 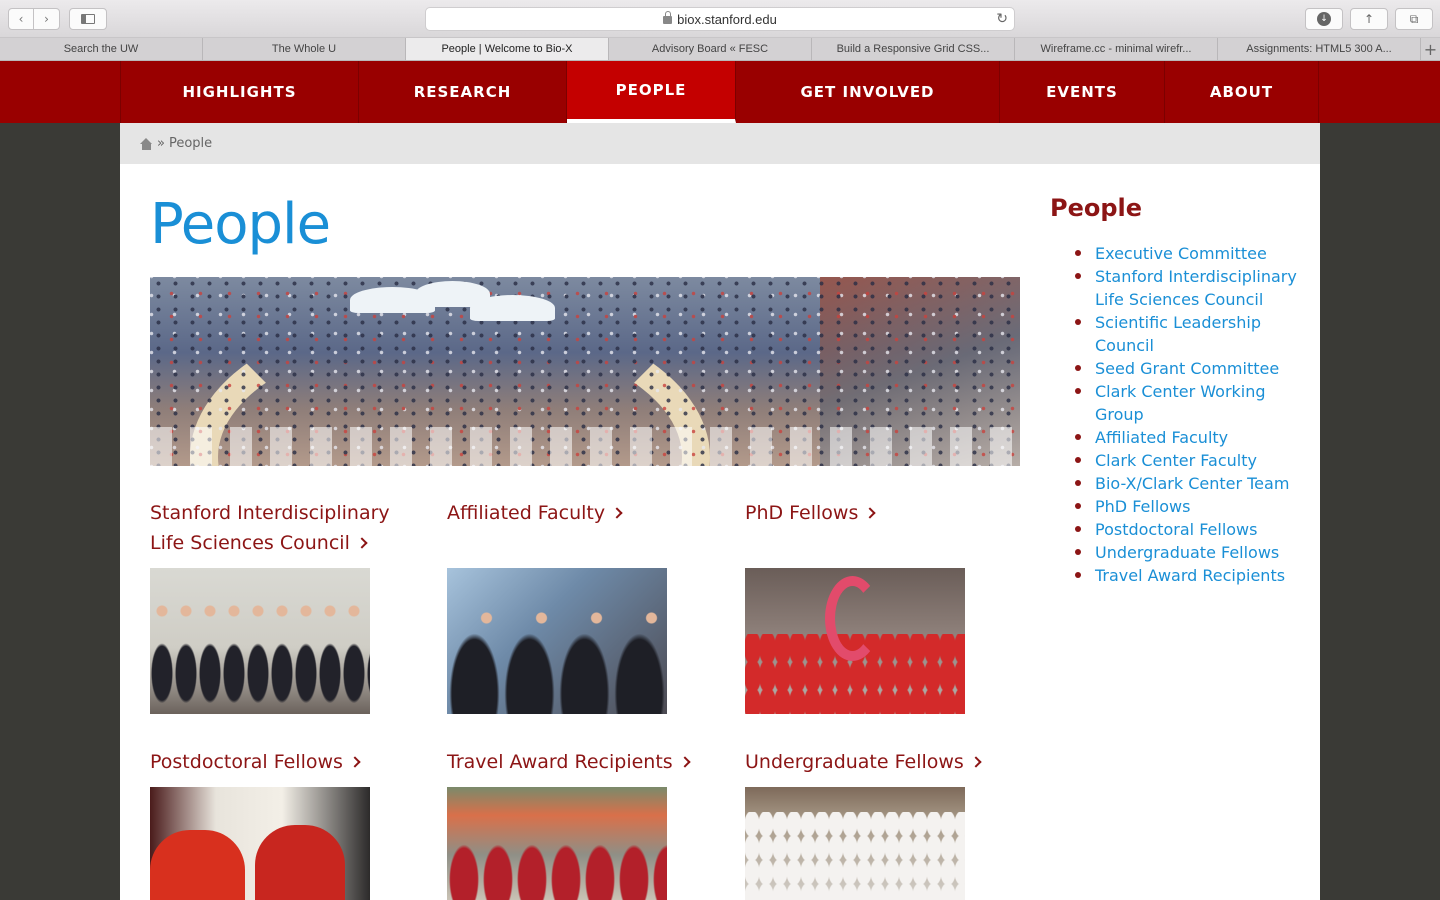 I want to click on chevron-left-icon: ‹, so click(x=21, y=19).